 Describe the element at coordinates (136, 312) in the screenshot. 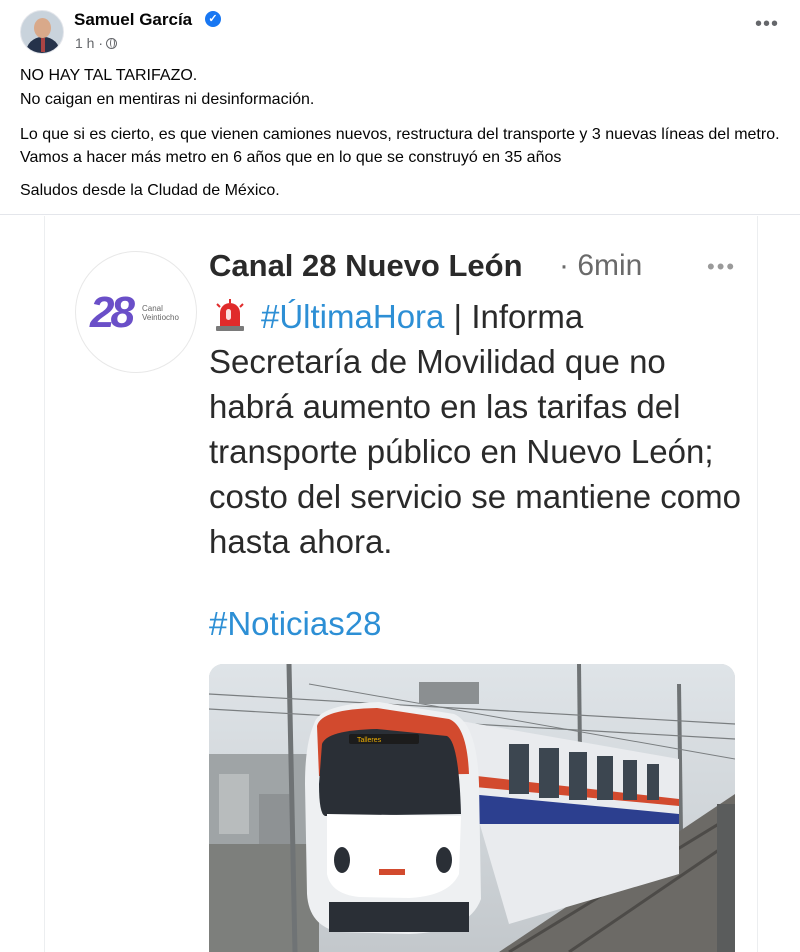

I see `channel-logo: 28 Canal Veintiocho` at that location.